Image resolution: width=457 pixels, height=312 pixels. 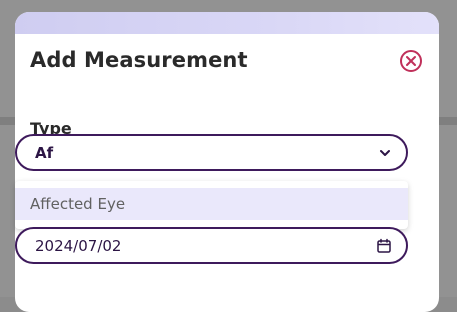 What do you see at coordinates (385, 153) in the screenshot?
I see `chevron-down-icon` at bounding box center [385, 153].